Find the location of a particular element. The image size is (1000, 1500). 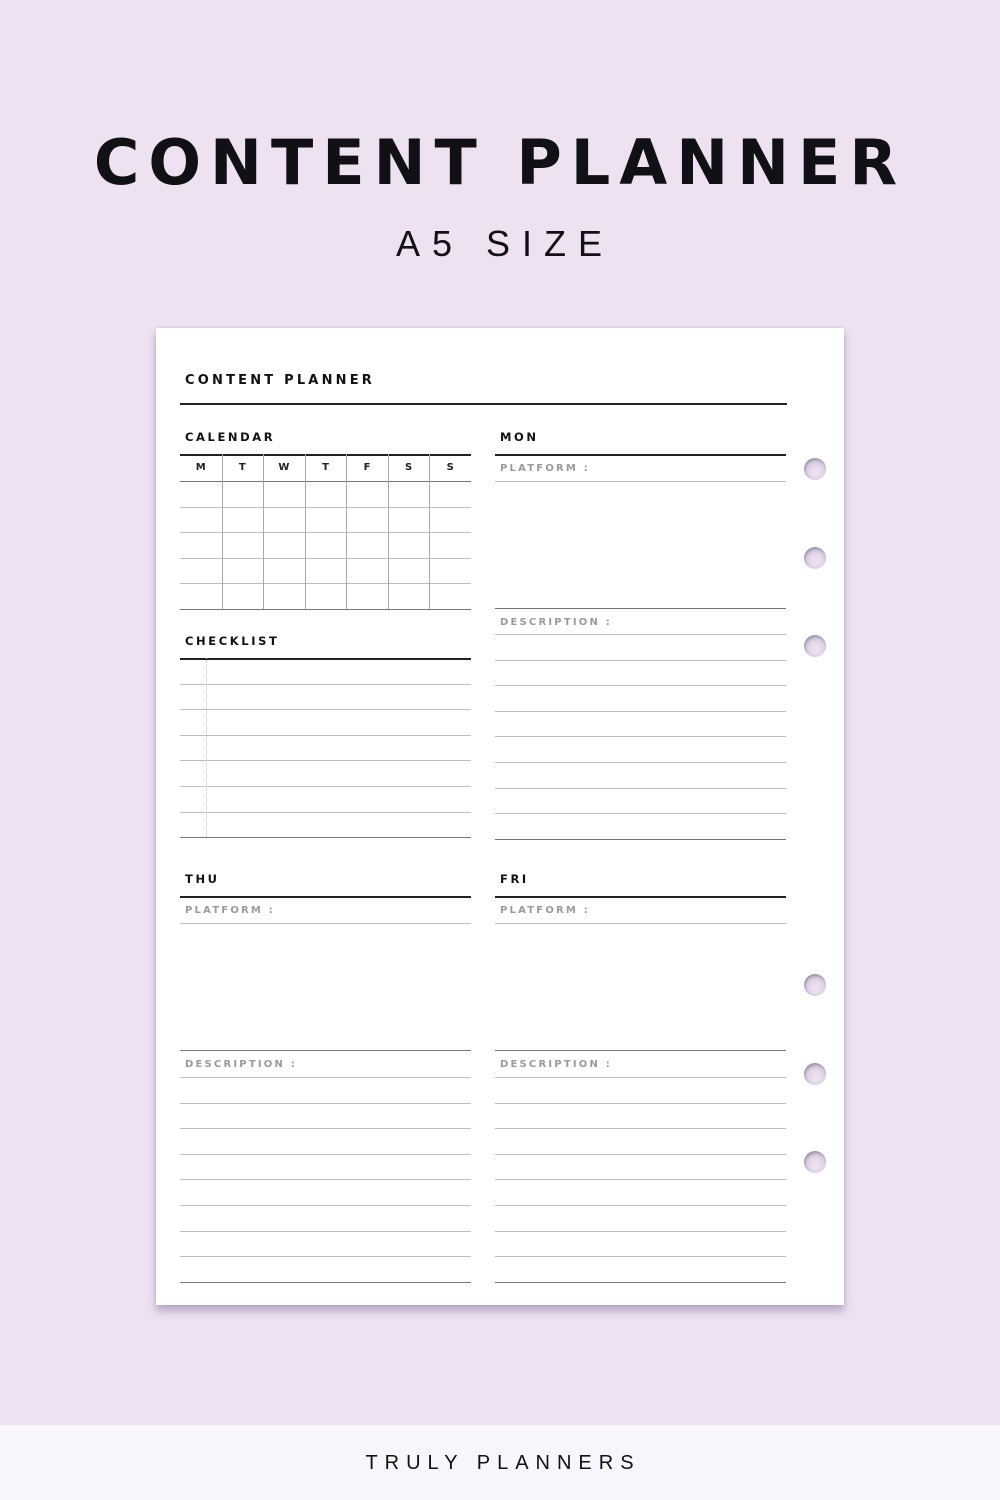

mon-description-label: DESCRIPTION : is located at coordinates (556, 622).